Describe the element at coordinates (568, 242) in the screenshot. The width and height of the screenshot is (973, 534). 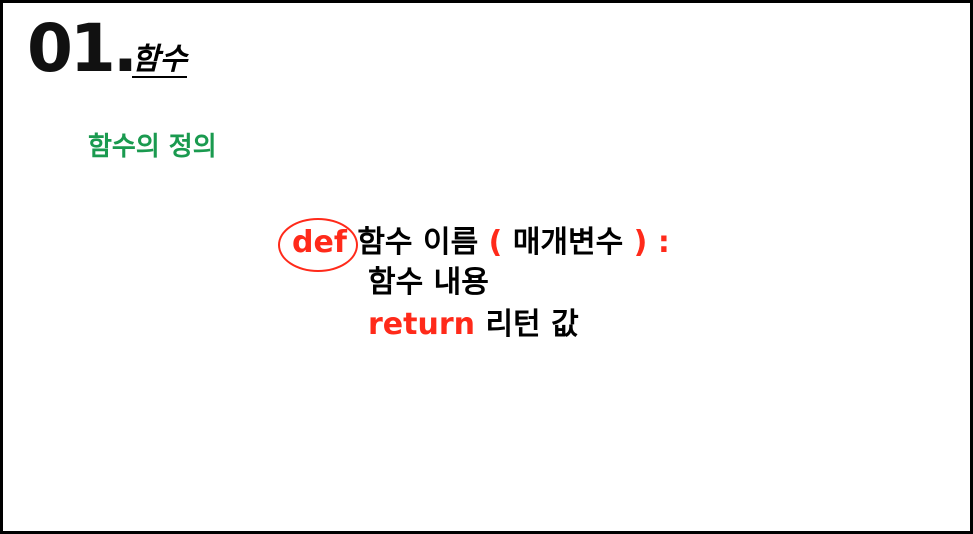
I see `parameters: 매개변수` at that location.